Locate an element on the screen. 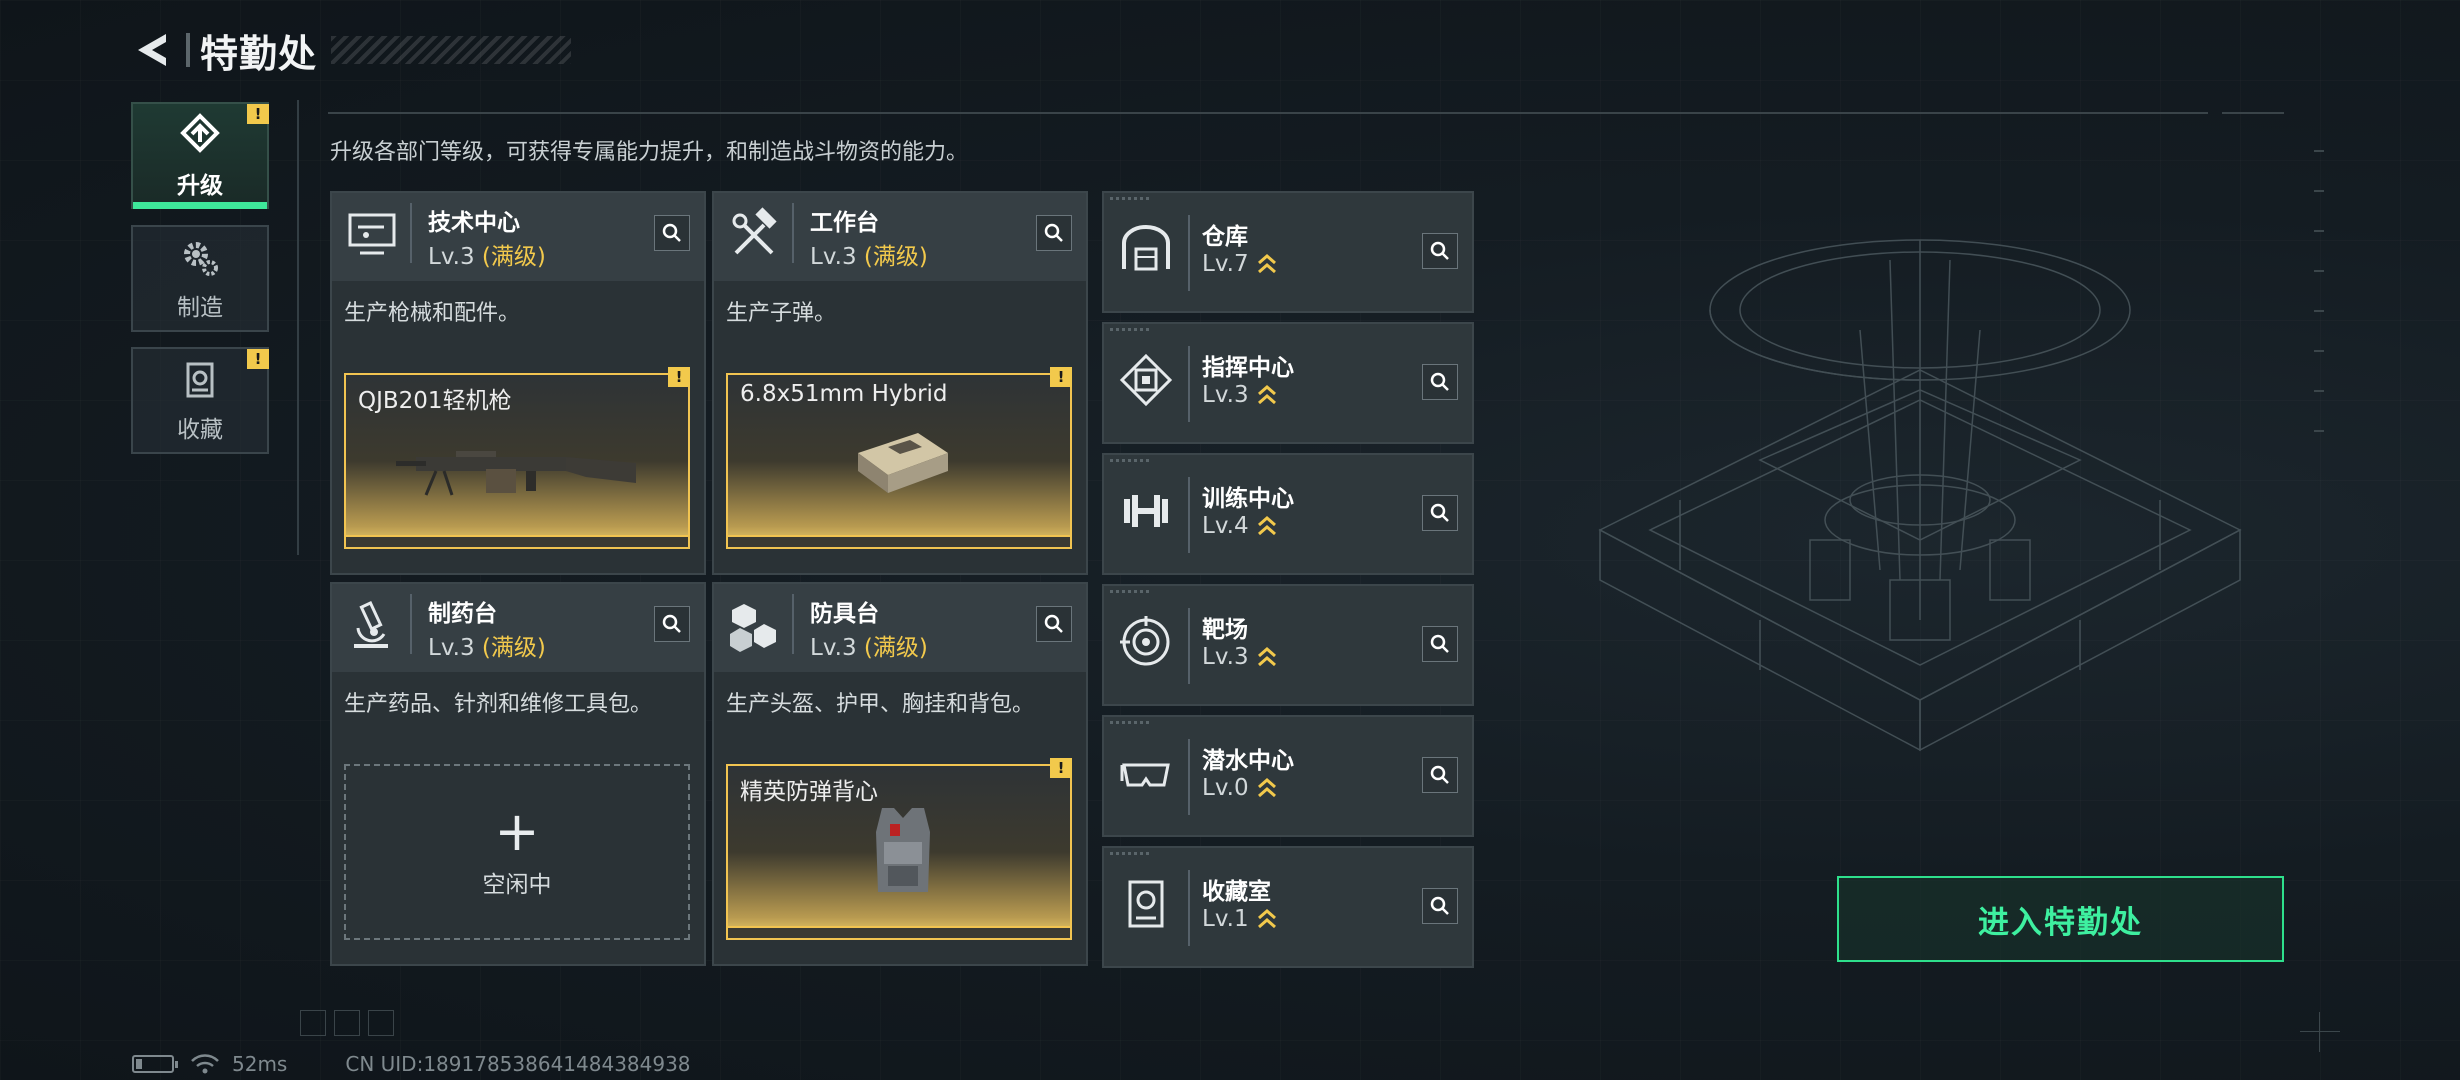  facility-collection-room: 收藏室 Lv.1 is located at coordinates (1288, 907).